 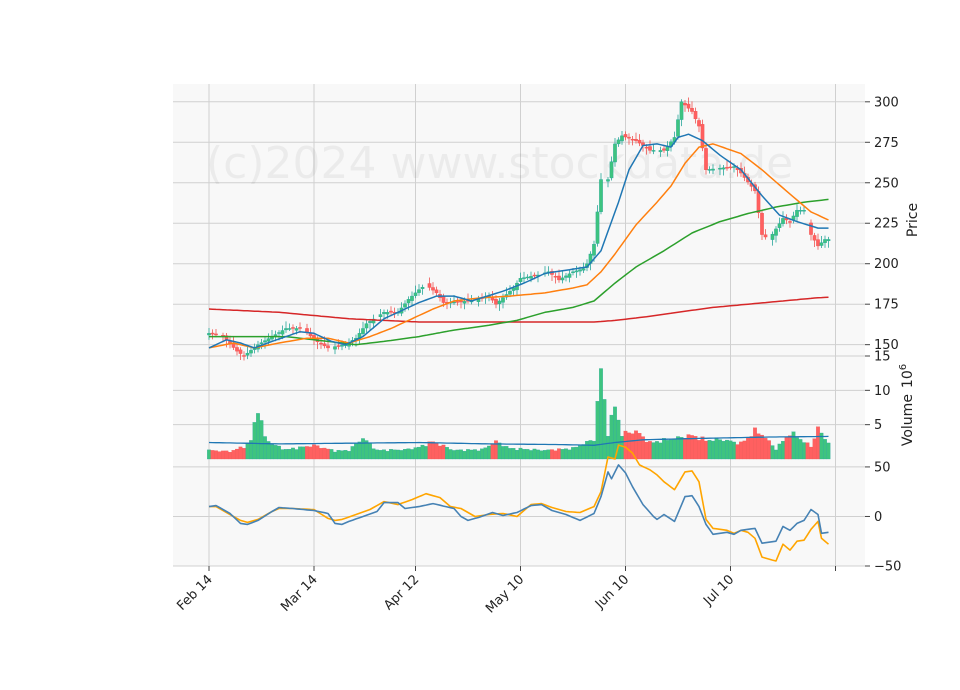 What do you see at coordinates (886, 224) in the screenshot?
I see `price-tick-label: 225` at bounding box center [886, 224].